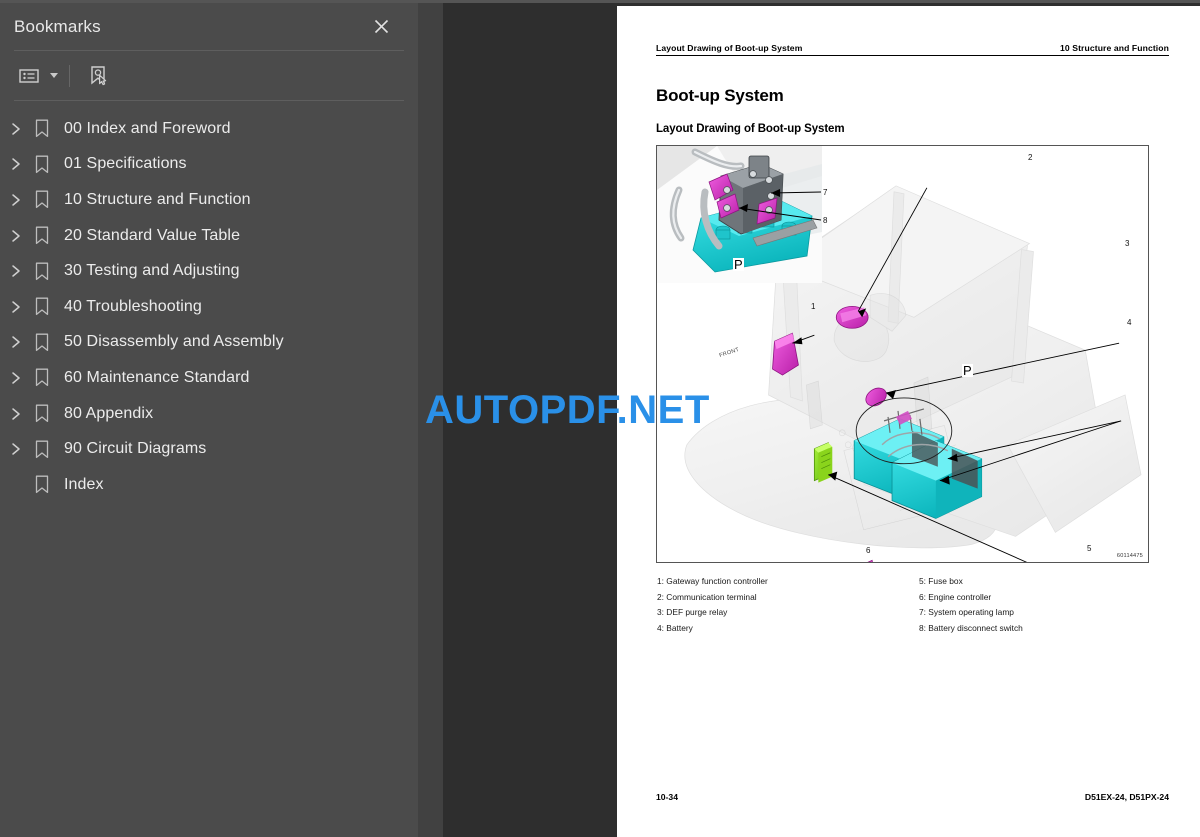 The height and width of the screenshot is (837, 1200). Describe the element at coordinates (720, 95) in the screenshot. I see `page-title: Boot-up System` at that location.